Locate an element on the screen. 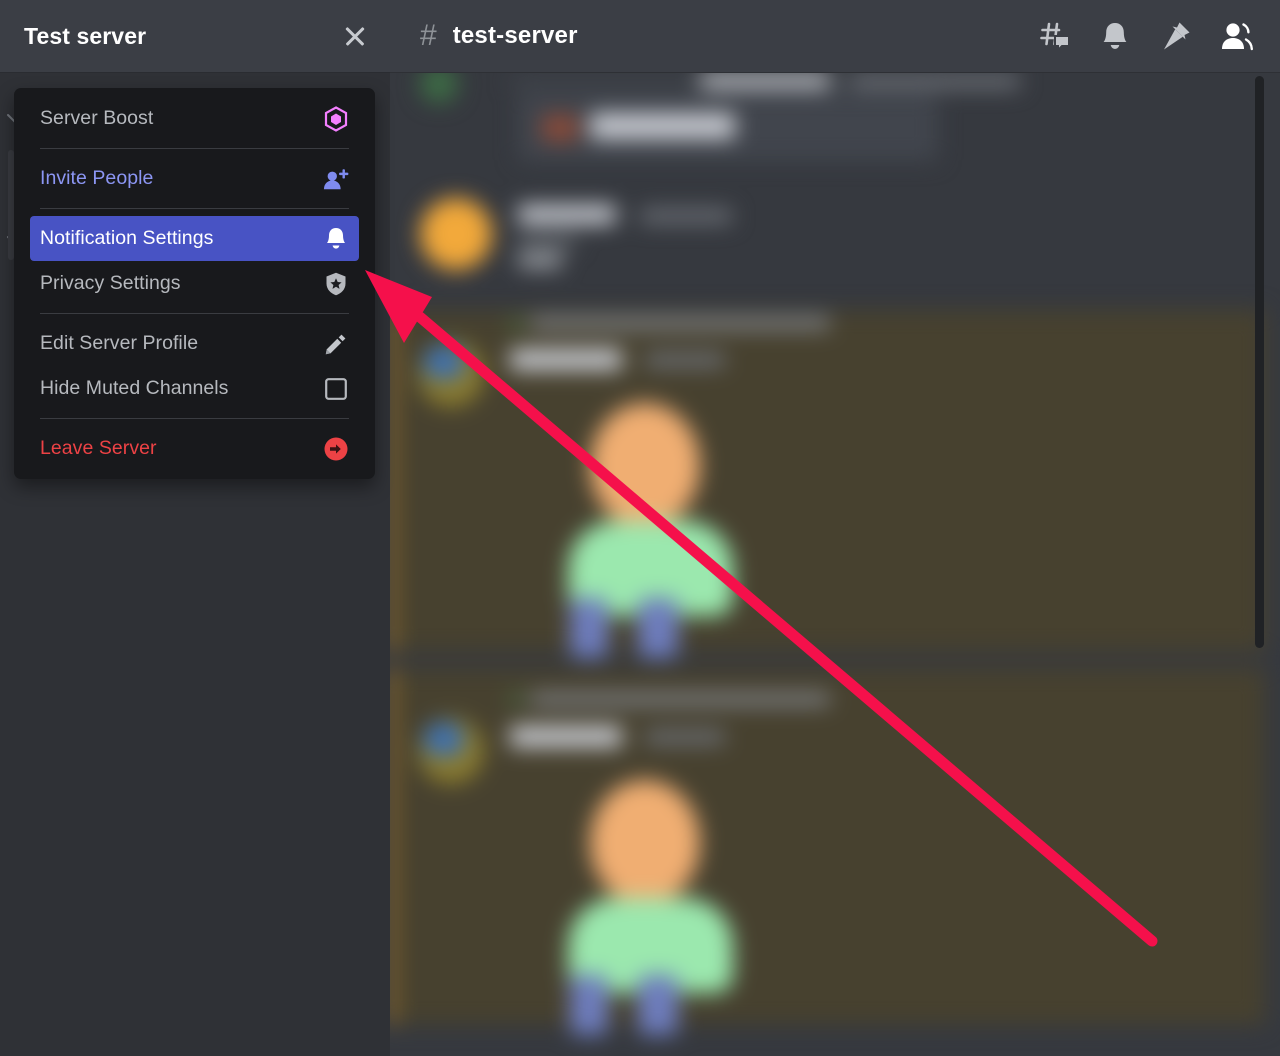  threads-icon is located at coordinates (1056, 36).